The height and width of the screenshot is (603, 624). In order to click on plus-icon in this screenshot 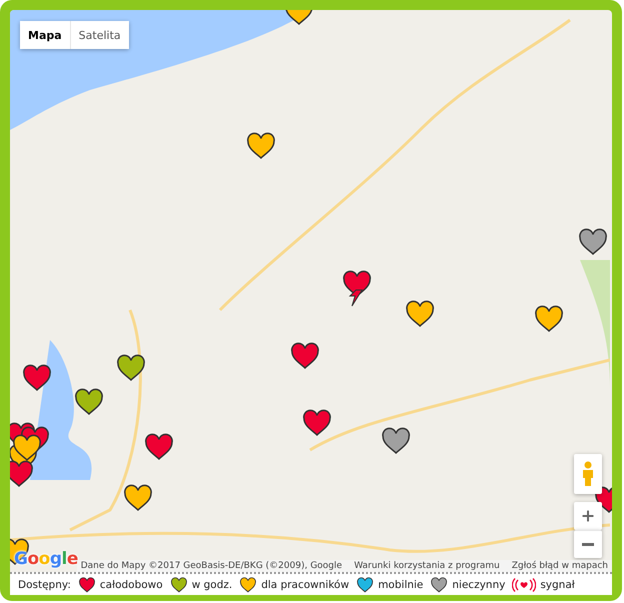, I will do `click(588, 516)`.